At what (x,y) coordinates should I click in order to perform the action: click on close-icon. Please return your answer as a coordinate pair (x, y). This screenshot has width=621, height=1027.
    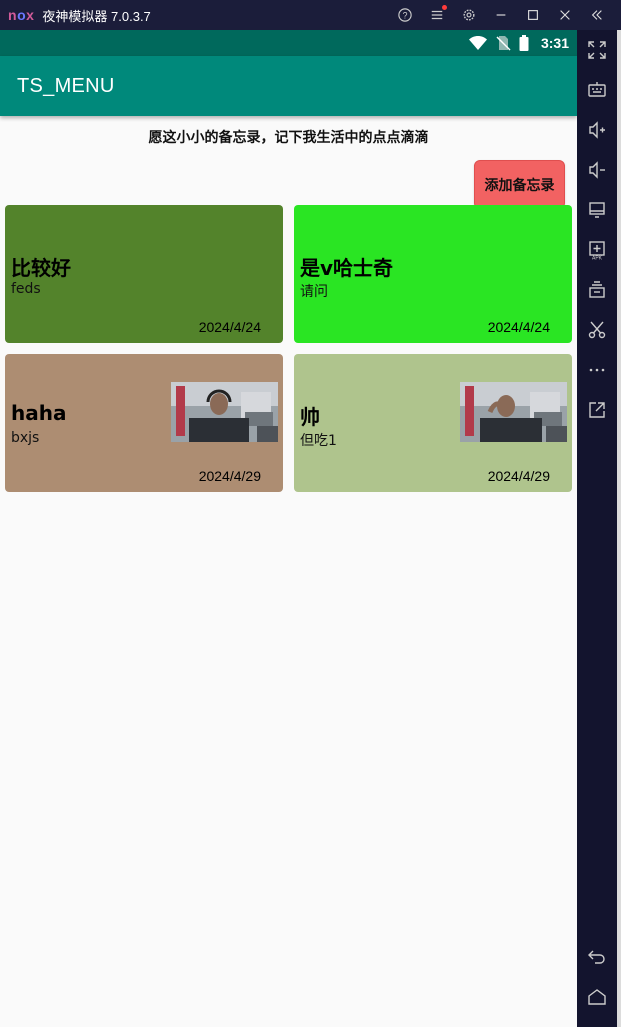
    Looking at the image, I should click on (565, 15).